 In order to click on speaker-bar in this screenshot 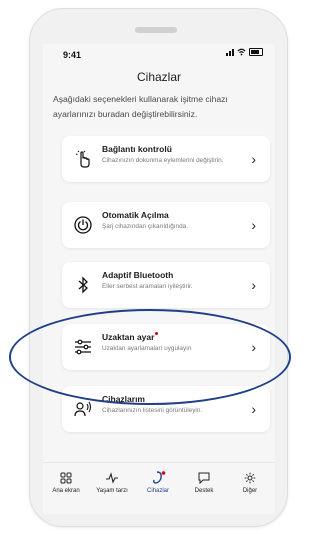, I will do `click(156, 30)`.